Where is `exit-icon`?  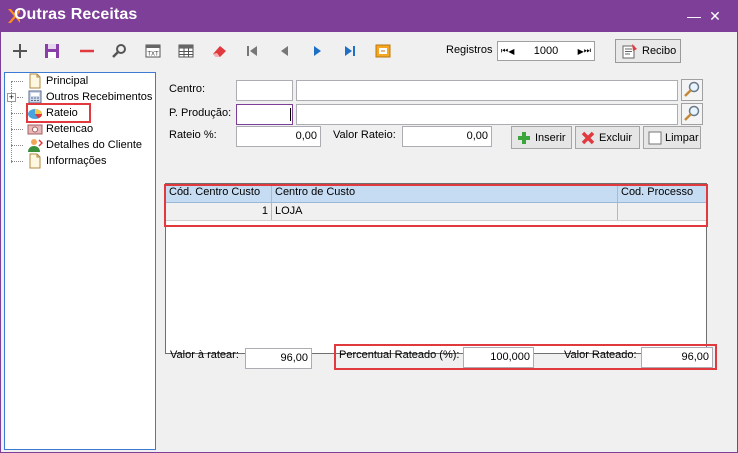
exit-icon is located at coordinates (383, 51).